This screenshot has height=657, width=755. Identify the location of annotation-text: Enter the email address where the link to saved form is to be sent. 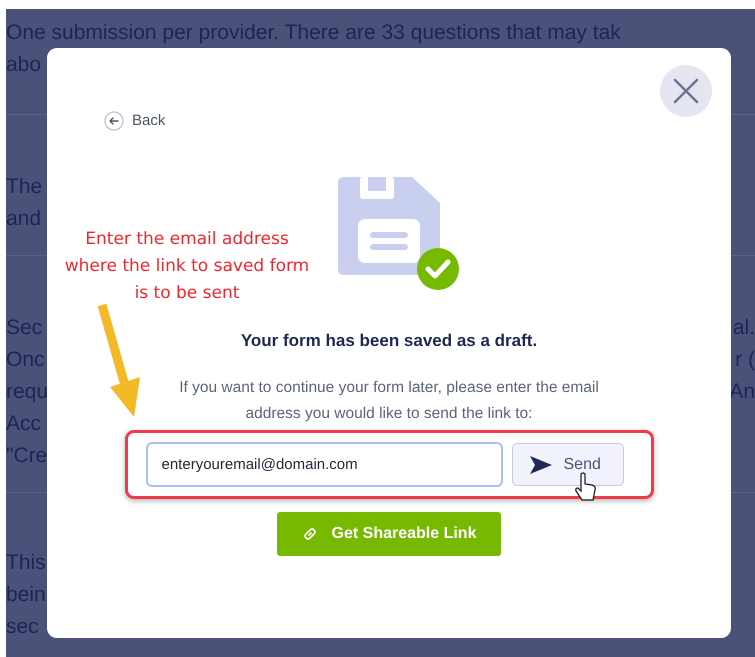
(187, 266).